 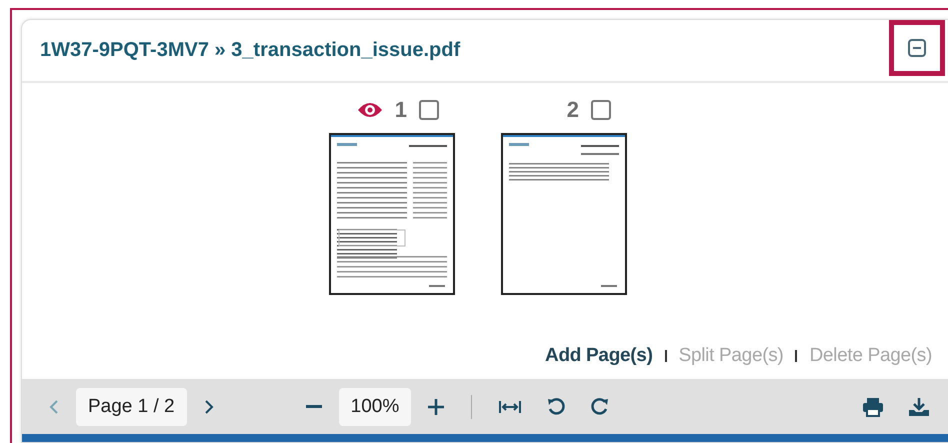 What do you see at coordinates (375, 407) in the screenshot?
I see `zoom-field: 100%` at bounding box center [375, 407].